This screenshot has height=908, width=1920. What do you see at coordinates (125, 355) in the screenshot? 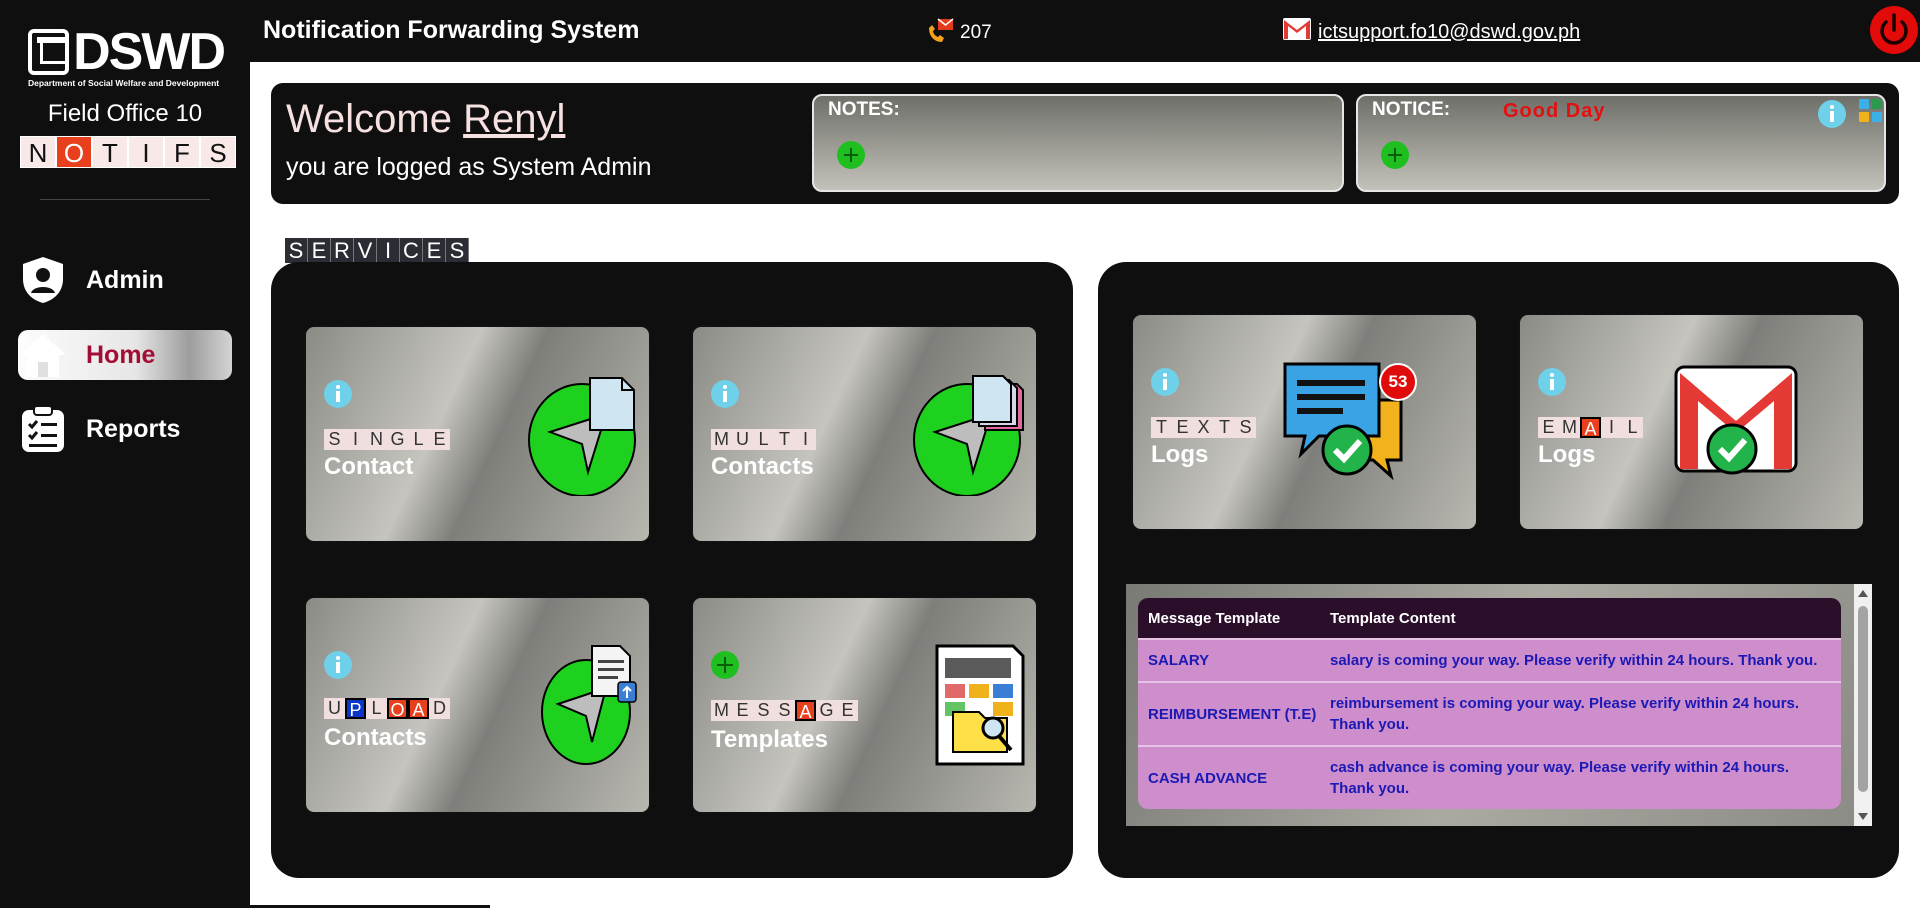
I see `sidebar-item-home: Home` at bounding box center [125, 355].